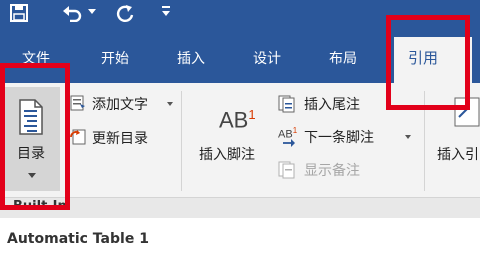 The width and height of the screenshot is (480, 260). Describe the element at coordinates (19, 15) in the screenshot. I see `save-icon` at that location.